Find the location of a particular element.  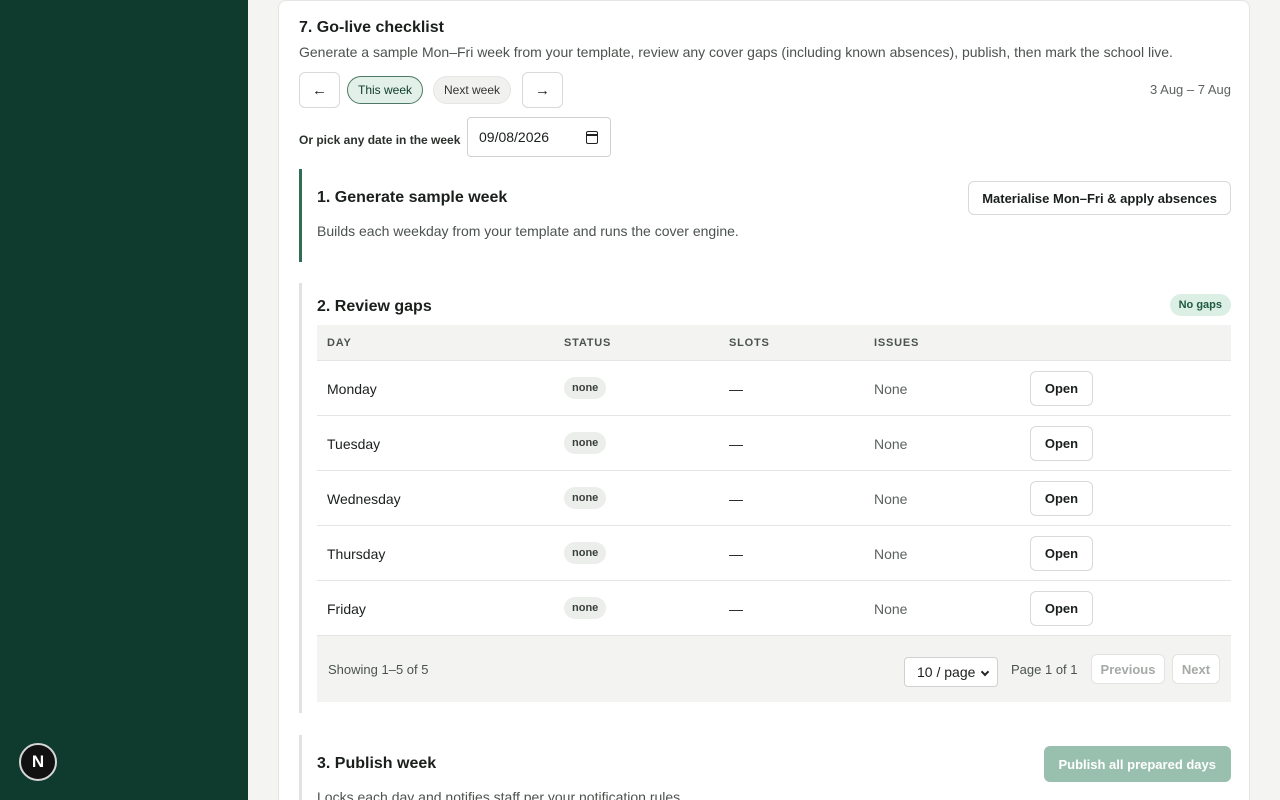

arrow-right-icon: → is located at coordinates (542, 90).